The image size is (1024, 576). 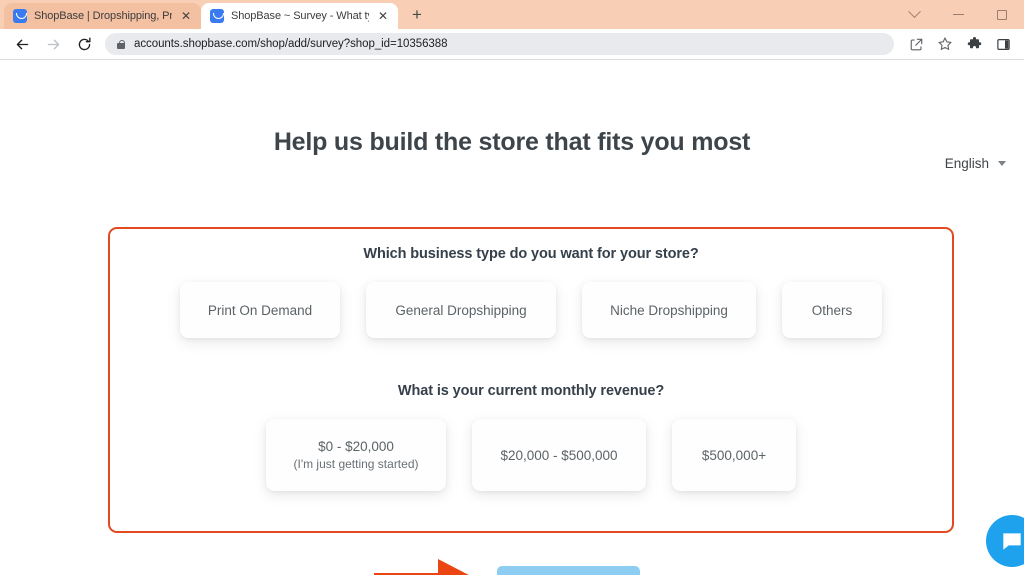 What do you see at coordinates (974, 44) in the screenshot?
I see `extensions-puzzle-icon` at bounding box center [974, 44].